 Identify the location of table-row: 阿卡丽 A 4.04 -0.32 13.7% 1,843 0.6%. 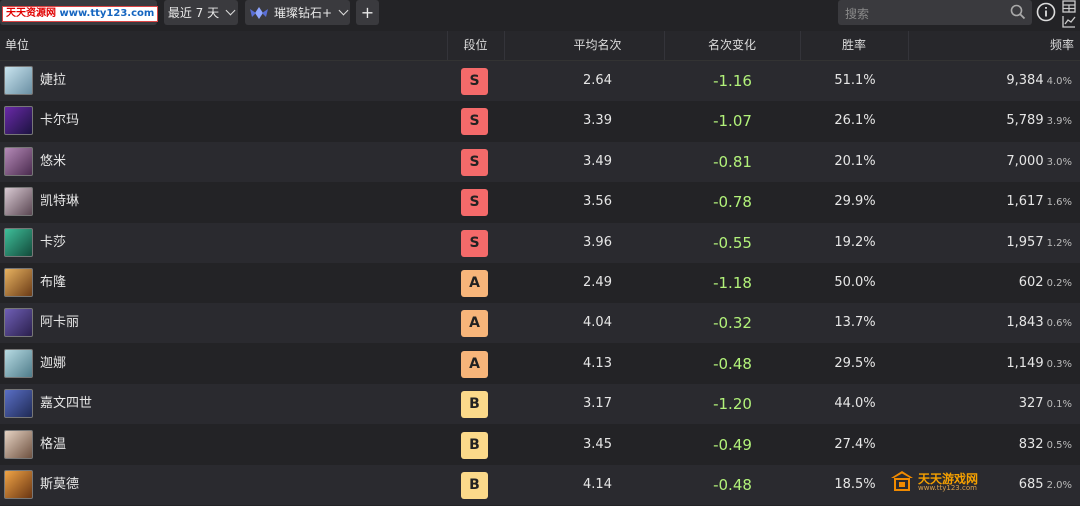
(540, 323).